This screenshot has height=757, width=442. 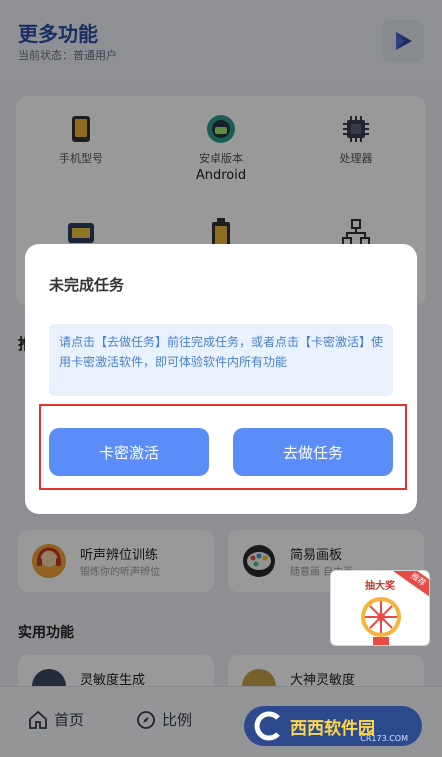 What do you see at coordinates (87, 285) in the screenshot?
I see `dialog-title: 未完成任务` at bounding box center [87, 285].